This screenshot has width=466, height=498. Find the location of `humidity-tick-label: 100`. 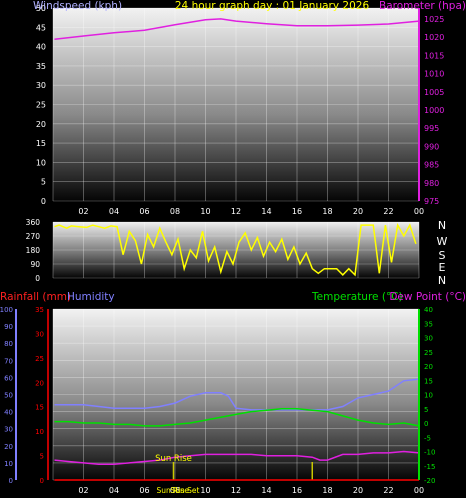

humidity-tick-label: 100 is located at coordinates (6, 310).